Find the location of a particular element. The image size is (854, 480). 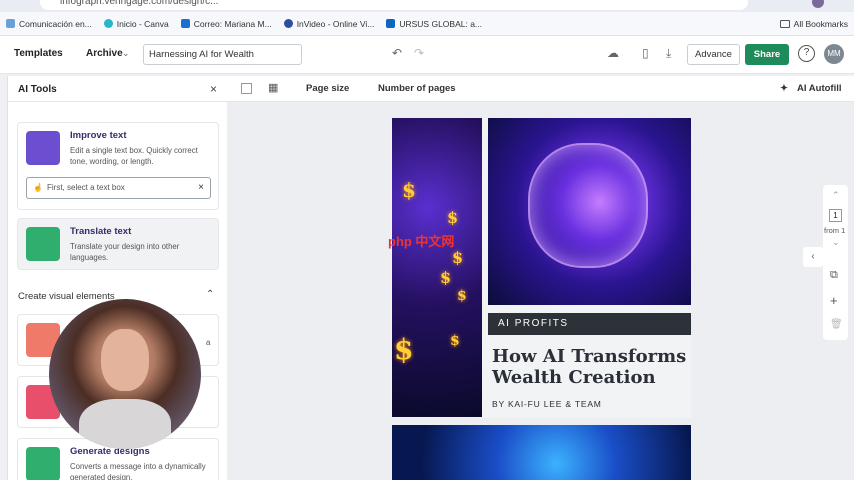

watermark-text: php 中文网 is located at coordinates (421, 241).